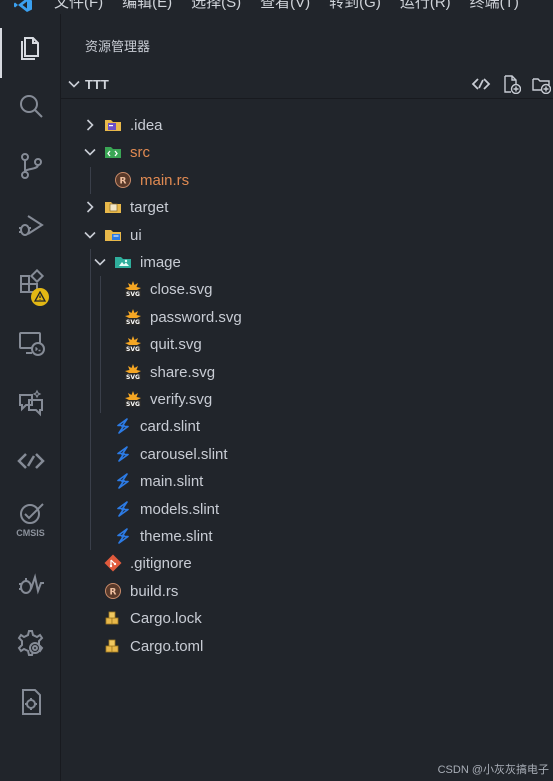 This screenshot has height=781, width=553. I want to click on warning-badge-icon, so click(40, 297).